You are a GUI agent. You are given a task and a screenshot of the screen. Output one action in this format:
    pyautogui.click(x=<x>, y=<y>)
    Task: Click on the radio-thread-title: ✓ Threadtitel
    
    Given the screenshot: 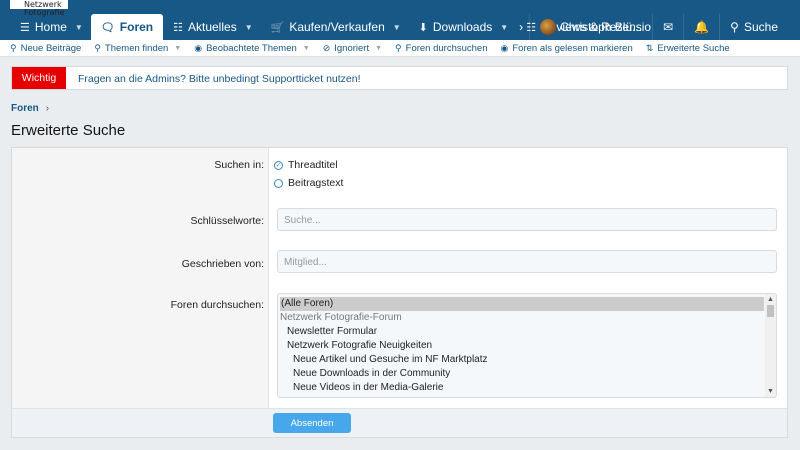 What is the action you would take?
    pyautogui.click(x=306, y=165)
    